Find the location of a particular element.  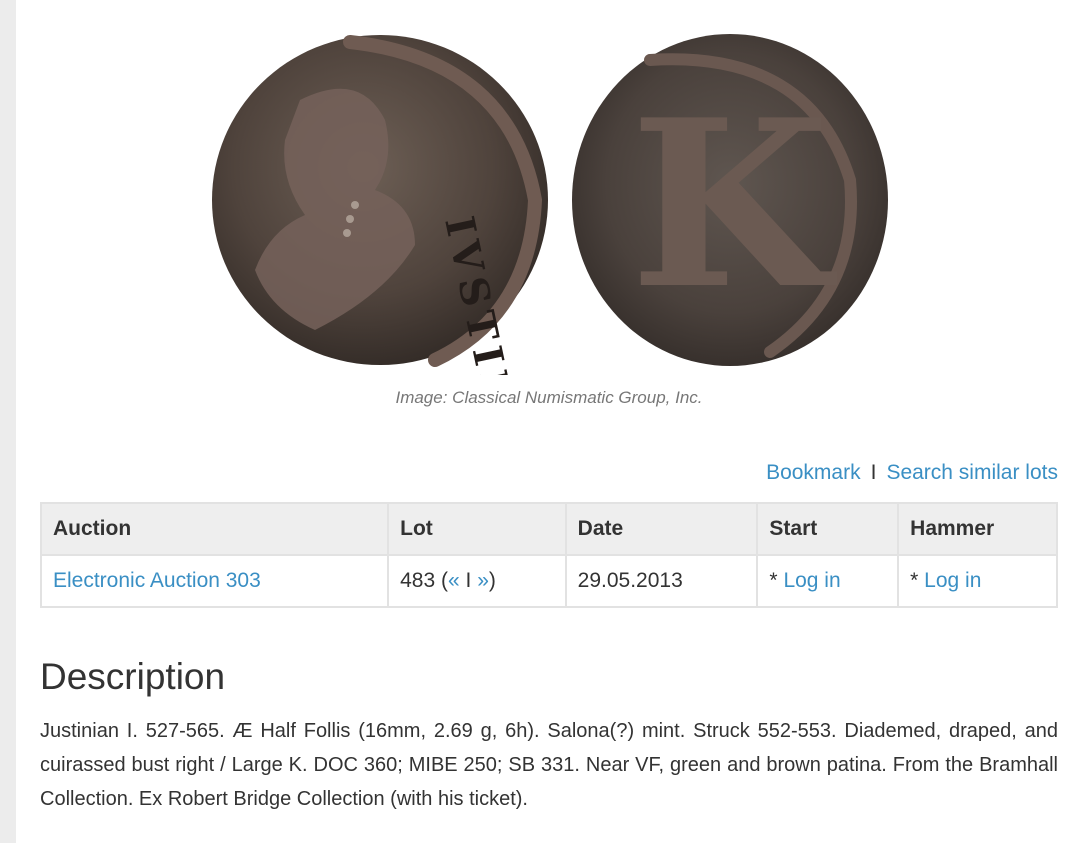

previous-lot-link: « is located at coordinates (454, 580).